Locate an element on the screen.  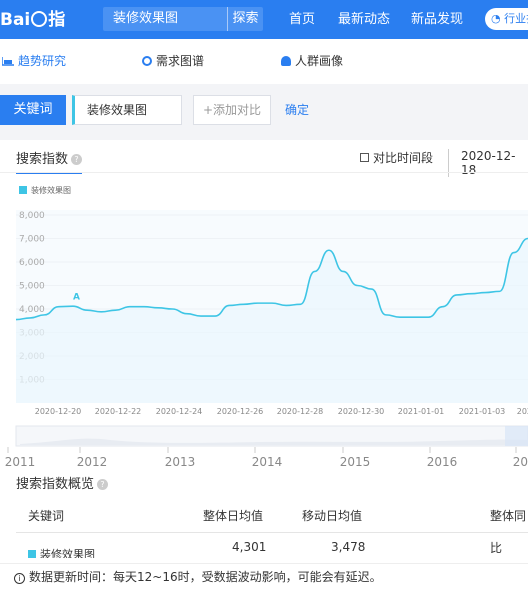
person-icon is located at coordinates (286, 61).